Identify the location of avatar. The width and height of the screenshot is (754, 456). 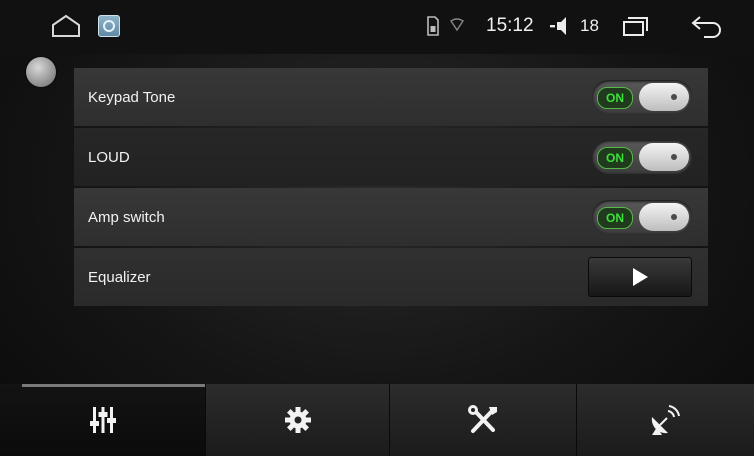
(41, 72).